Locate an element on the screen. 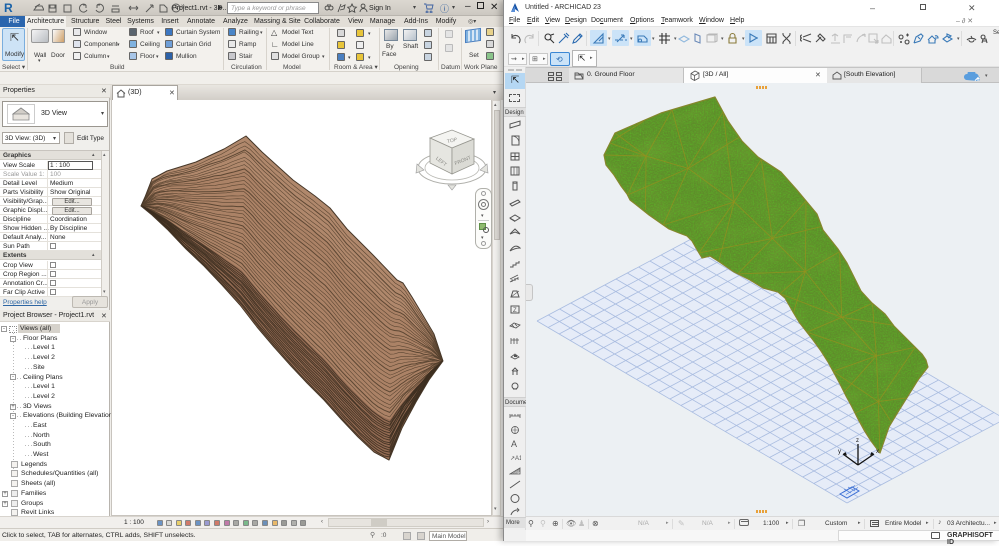  svg-text: ↗A1 is located at coordinates (515, 459).